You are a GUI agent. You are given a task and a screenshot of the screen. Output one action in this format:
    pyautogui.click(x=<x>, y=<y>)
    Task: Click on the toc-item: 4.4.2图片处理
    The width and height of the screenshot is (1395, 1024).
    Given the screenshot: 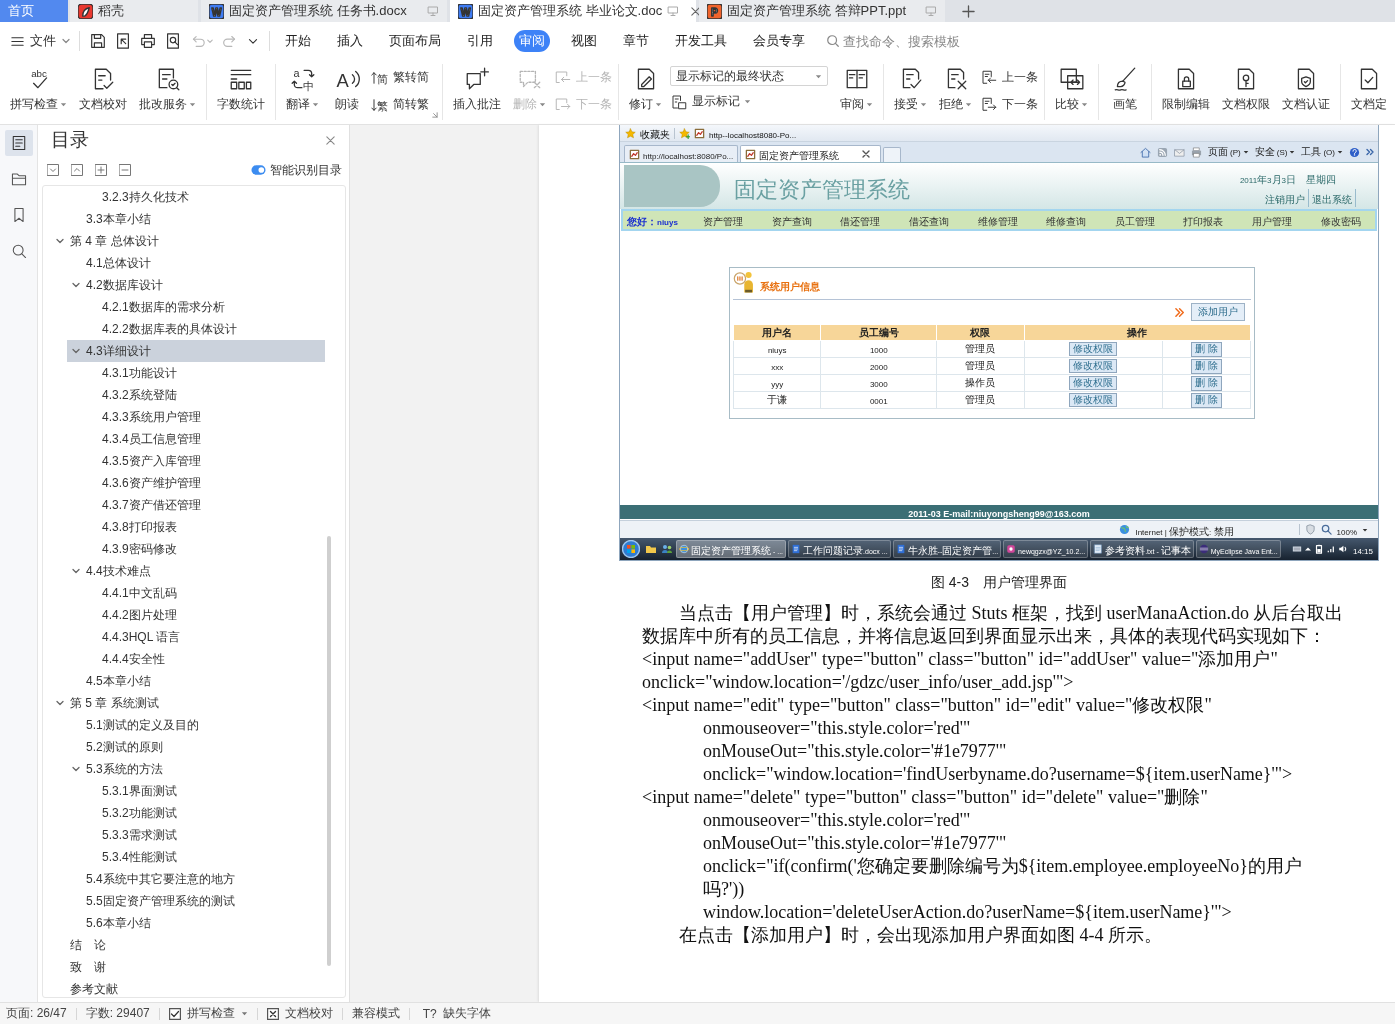 What is the action you would take?
    pyautogui.click(x=204, y=615)
    